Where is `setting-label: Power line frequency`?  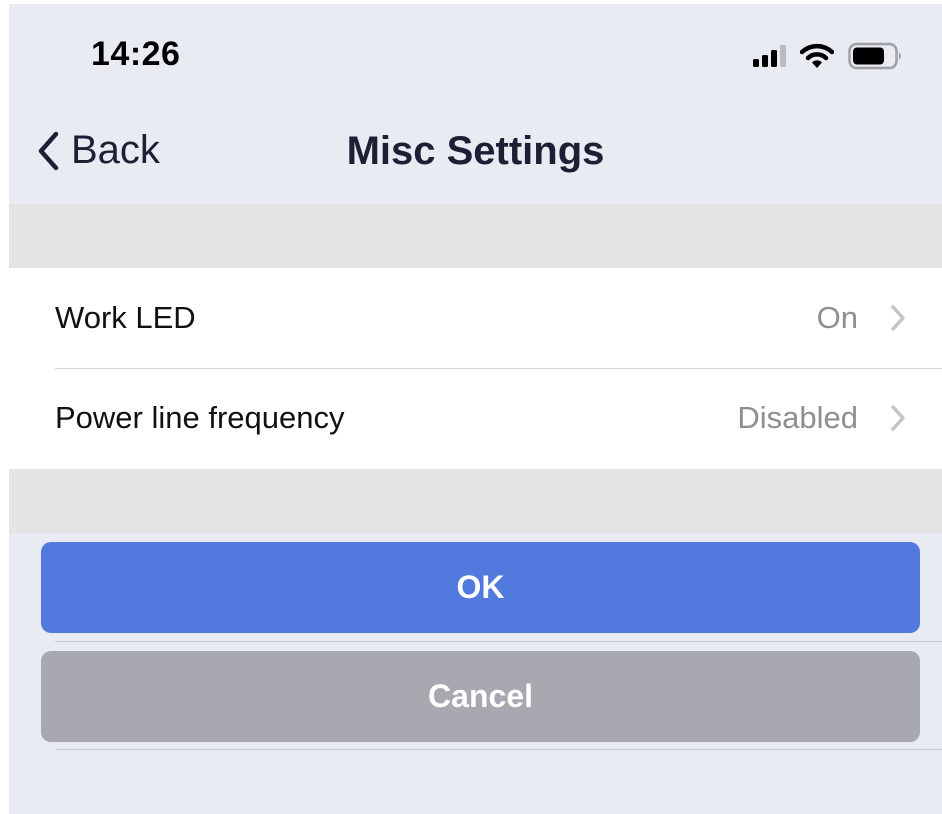 setting-label: Power line frequency is located at coordinates (200, 417).